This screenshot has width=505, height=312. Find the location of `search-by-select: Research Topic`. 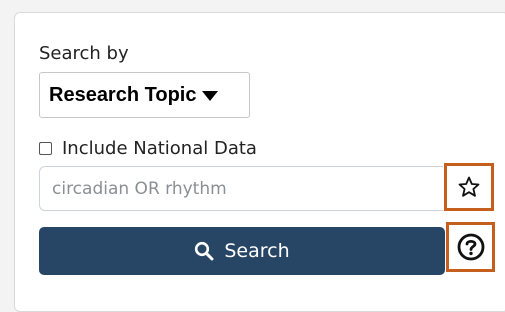

search-by-select: Research Topic is located at coordinates (144, 95).